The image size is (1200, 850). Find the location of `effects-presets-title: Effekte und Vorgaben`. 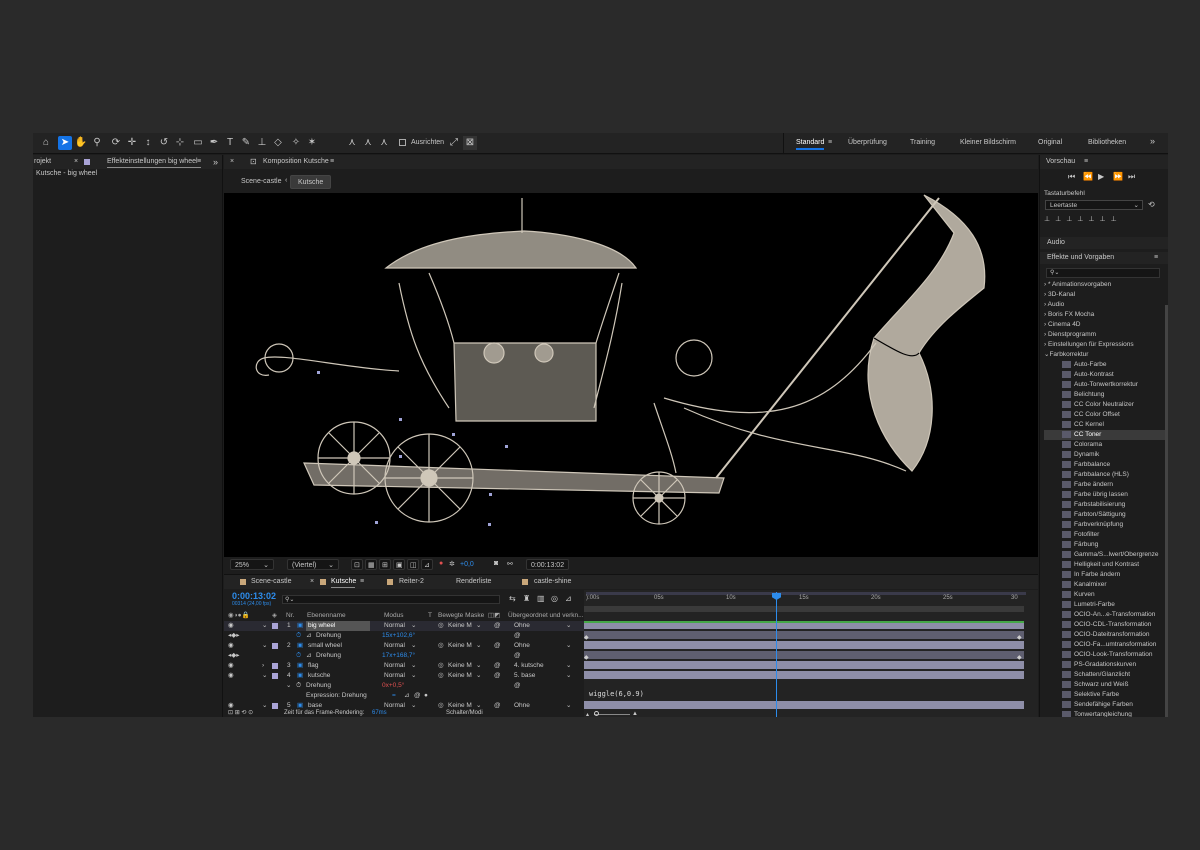

effects-presets-title: Effekte und Vorgaben is located at coordinates (1080, 258).